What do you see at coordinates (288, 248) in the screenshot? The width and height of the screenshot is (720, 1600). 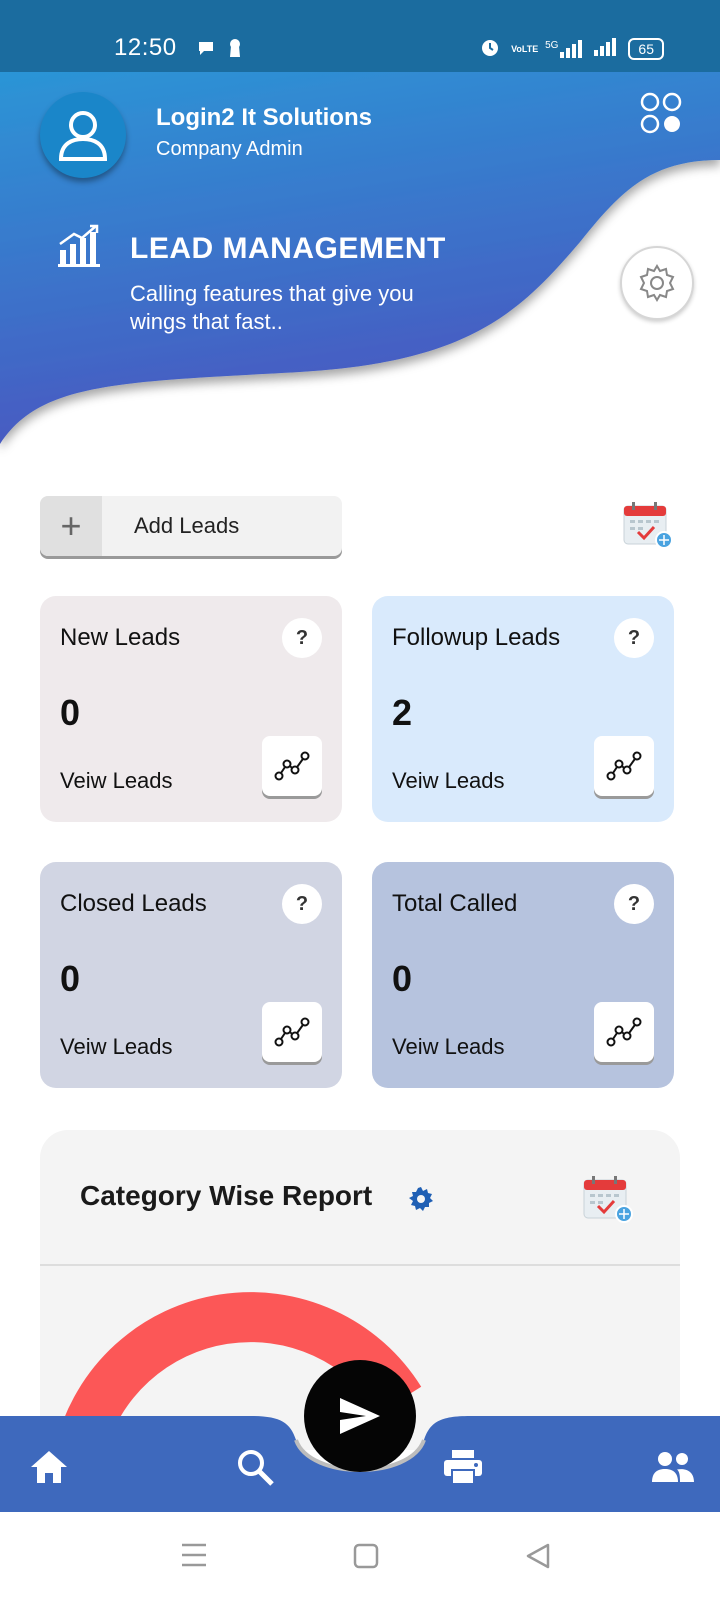 I see `section-title: LEAD MANAGEMENT` at bounding box center [288, 248].